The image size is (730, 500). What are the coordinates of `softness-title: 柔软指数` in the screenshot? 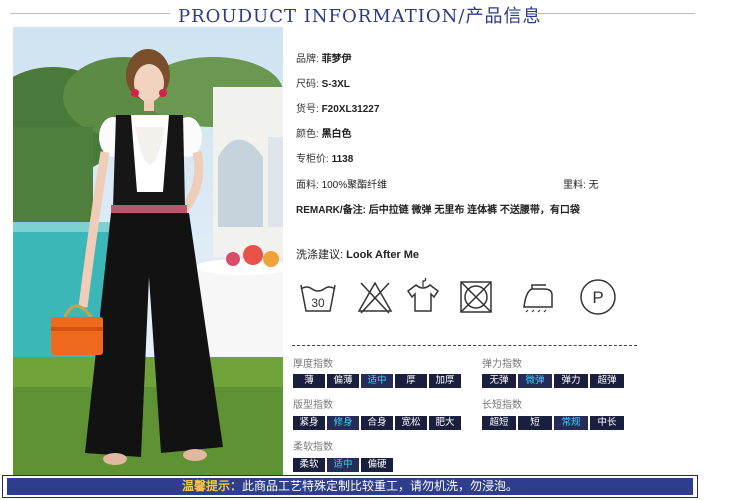 It's located at (313, 447).